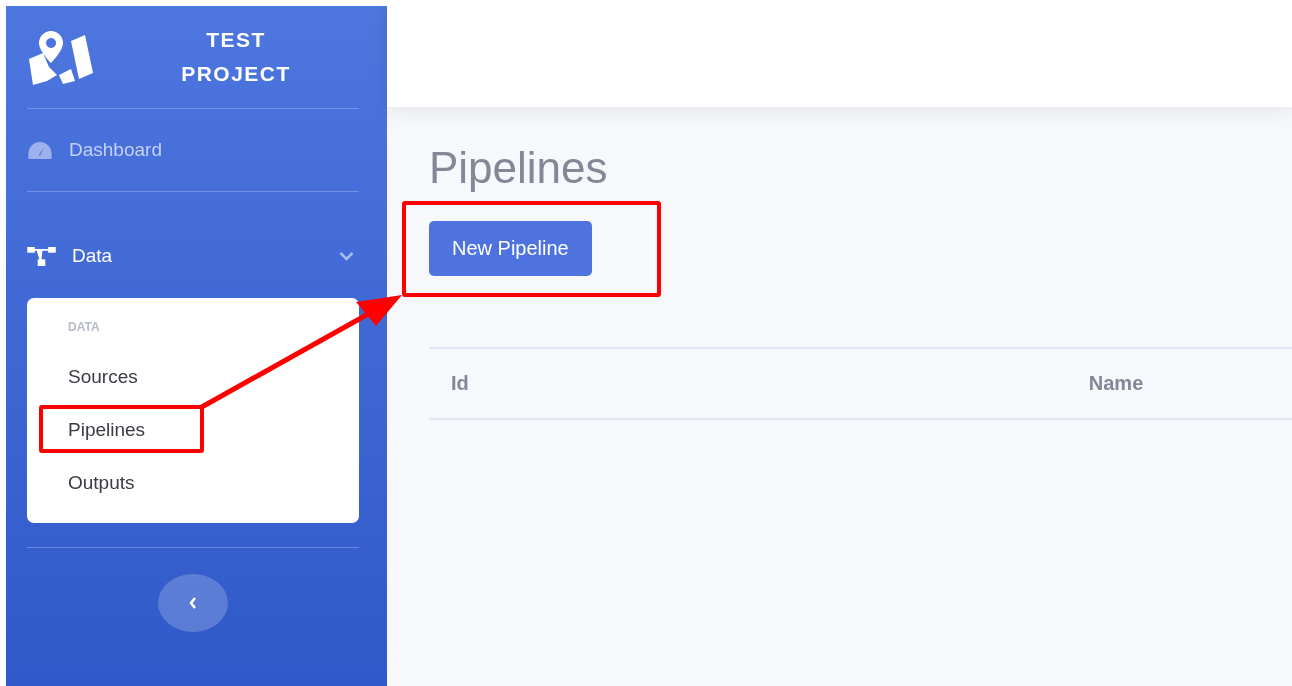 The width and height of the screenshot is (1292, 686). I want to click on map-pin-icon, so click(60, 57).